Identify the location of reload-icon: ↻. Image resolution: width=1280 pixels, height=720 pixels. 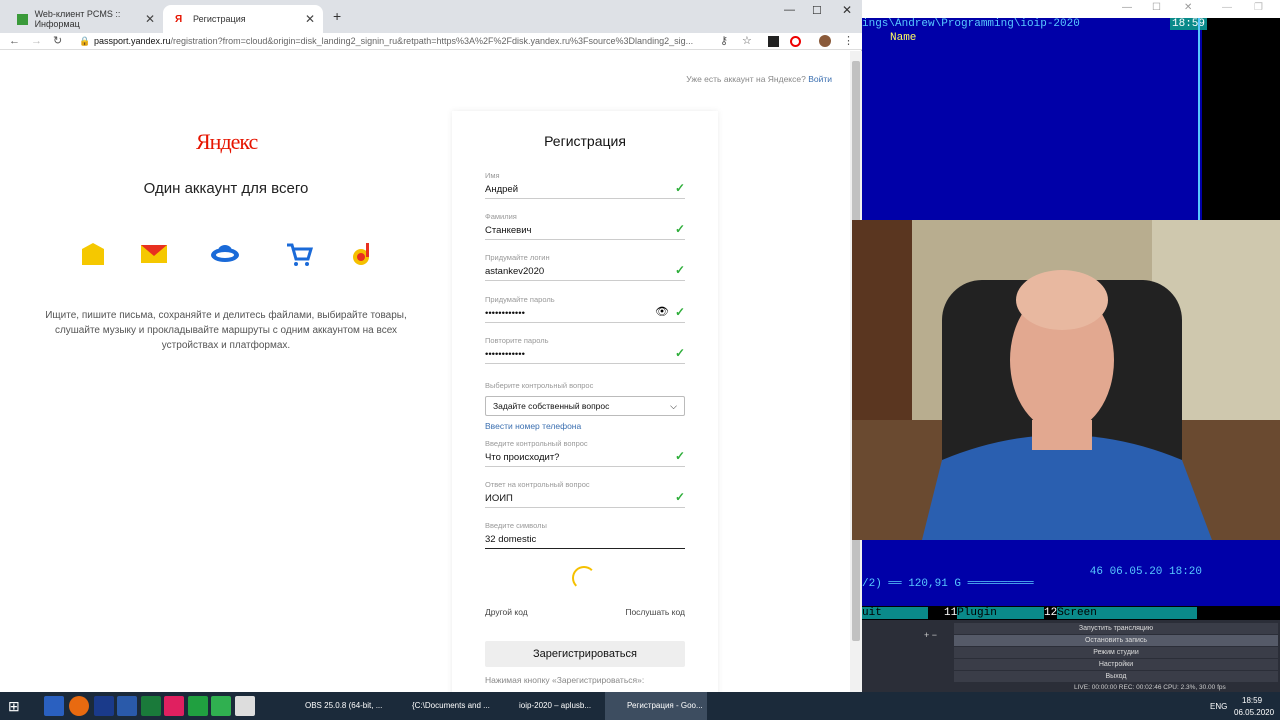
(57, 41).